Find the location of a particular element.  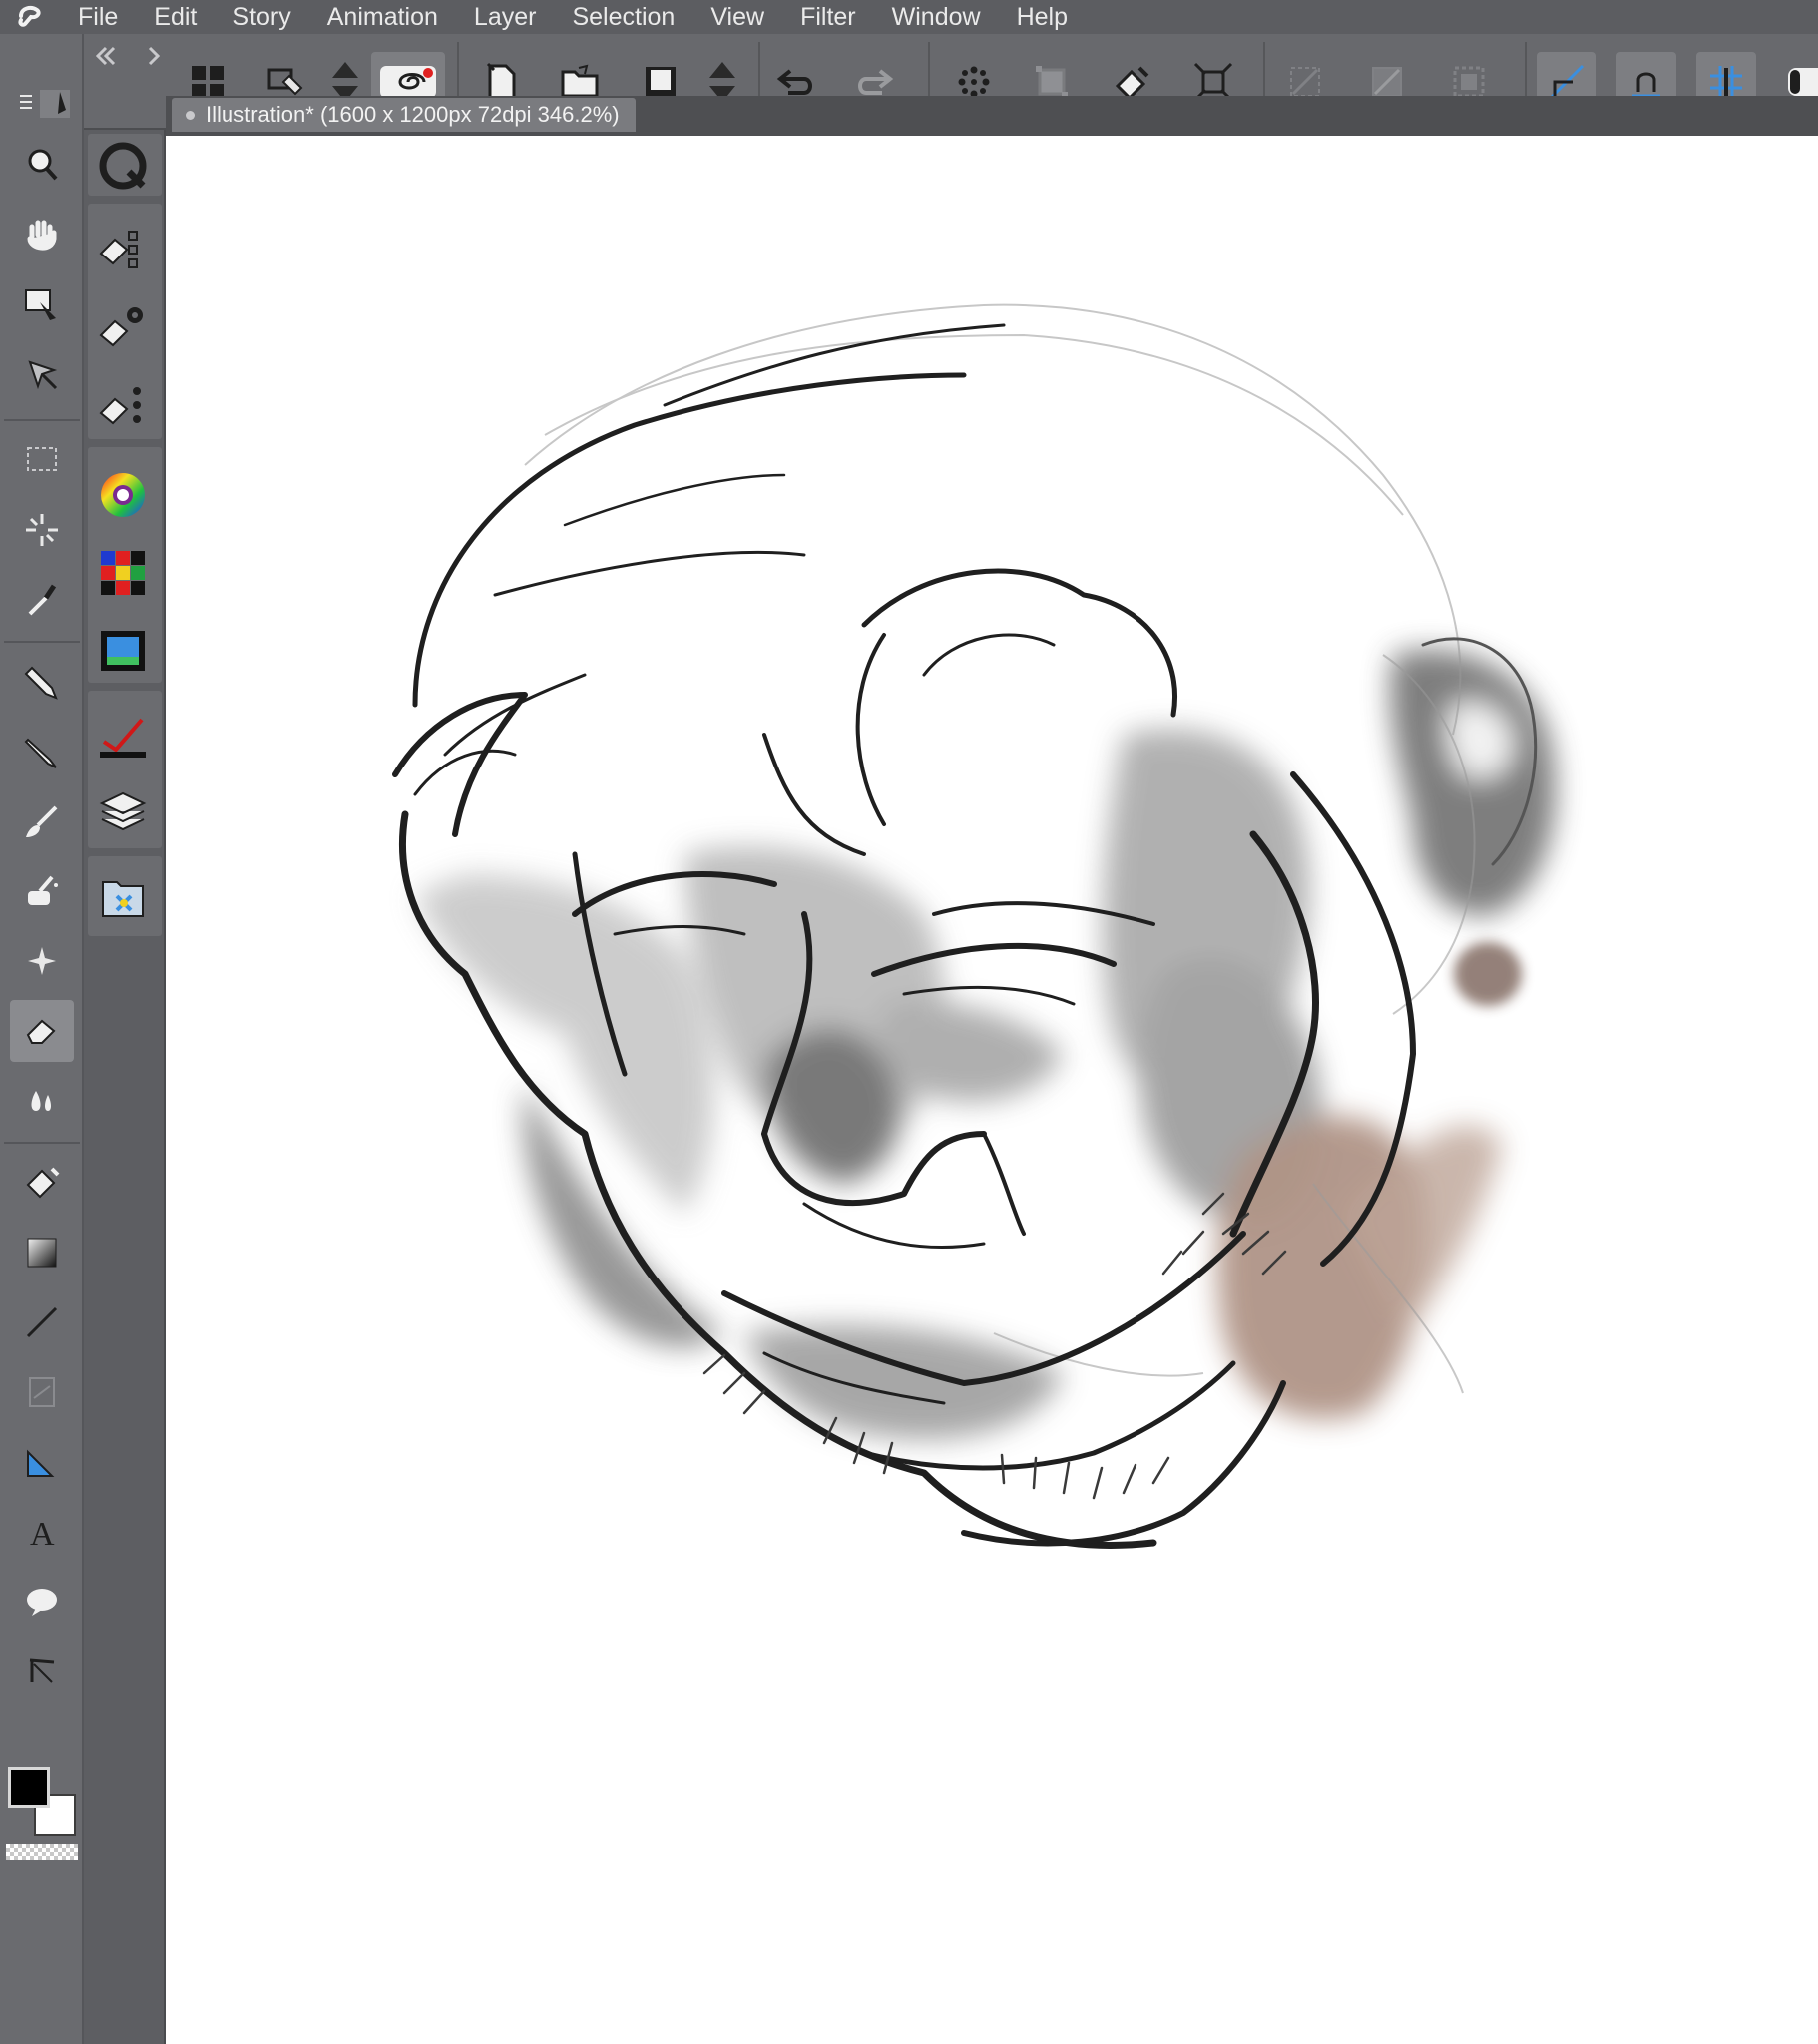

blend-icon is located at coordinates (42, 1101).